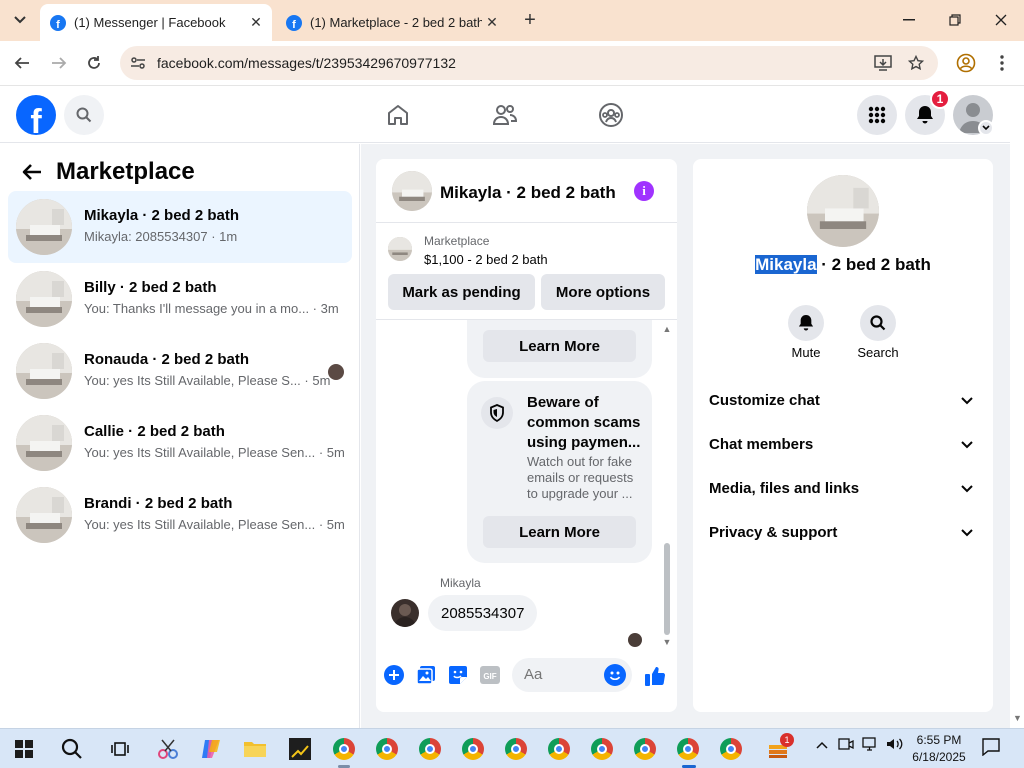  I want to click on message-input-wrapper, so click(572, 675).